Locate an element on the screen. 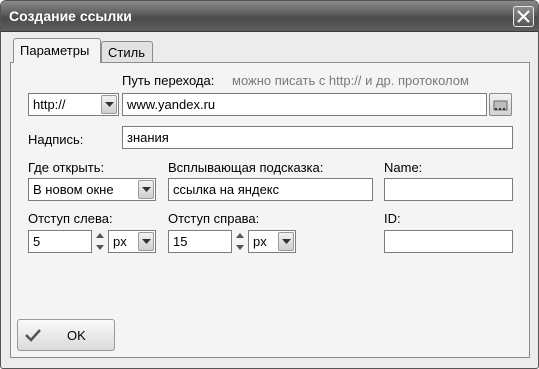 Image resolution: width=539 pixels, height=369 pixels. tab-parameters: Параметры is located at coordinates (57, 50).